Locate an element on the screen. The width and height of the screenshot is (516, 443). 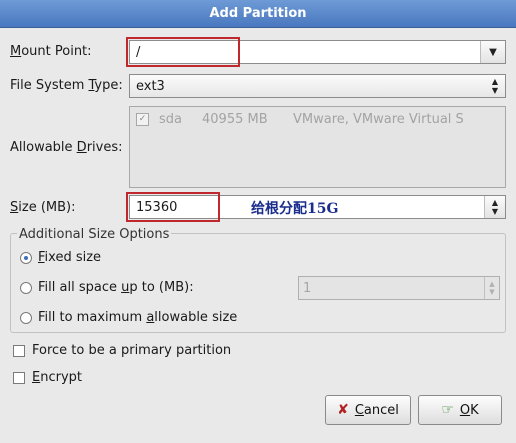
cancel-x-icon: ✘ is located at coordinates (343, 410).